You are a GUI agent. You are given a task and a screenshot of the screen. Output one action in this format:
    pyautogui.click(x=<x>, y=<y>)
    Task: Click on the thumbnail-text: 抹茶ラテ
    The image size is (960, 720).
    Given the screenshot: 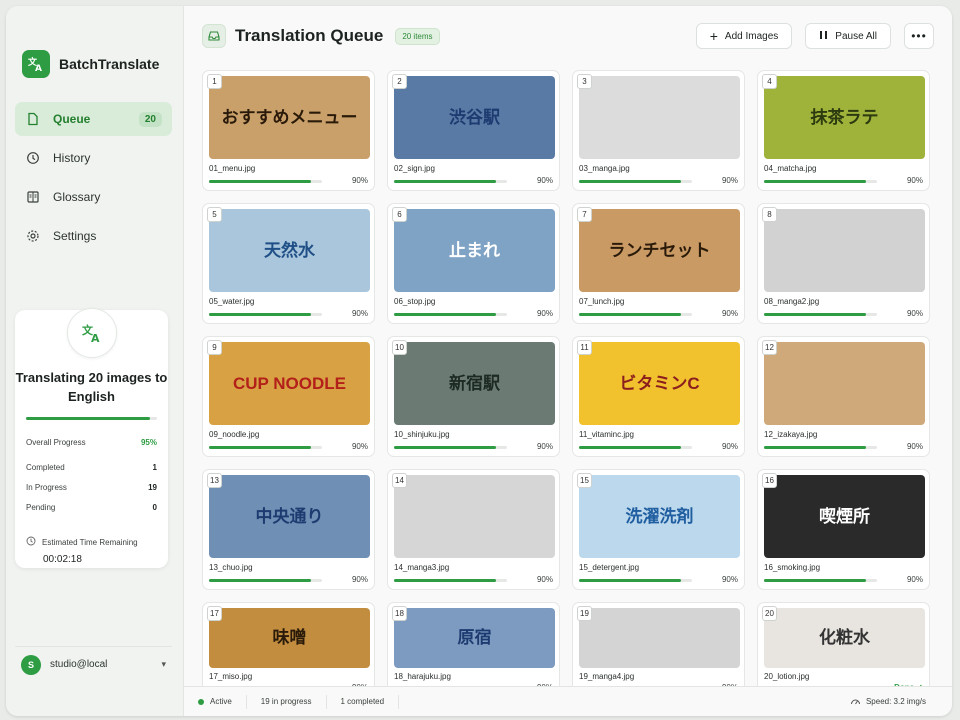 What is the action you would take?
    pyautogui.click(x=844, y=117)
    